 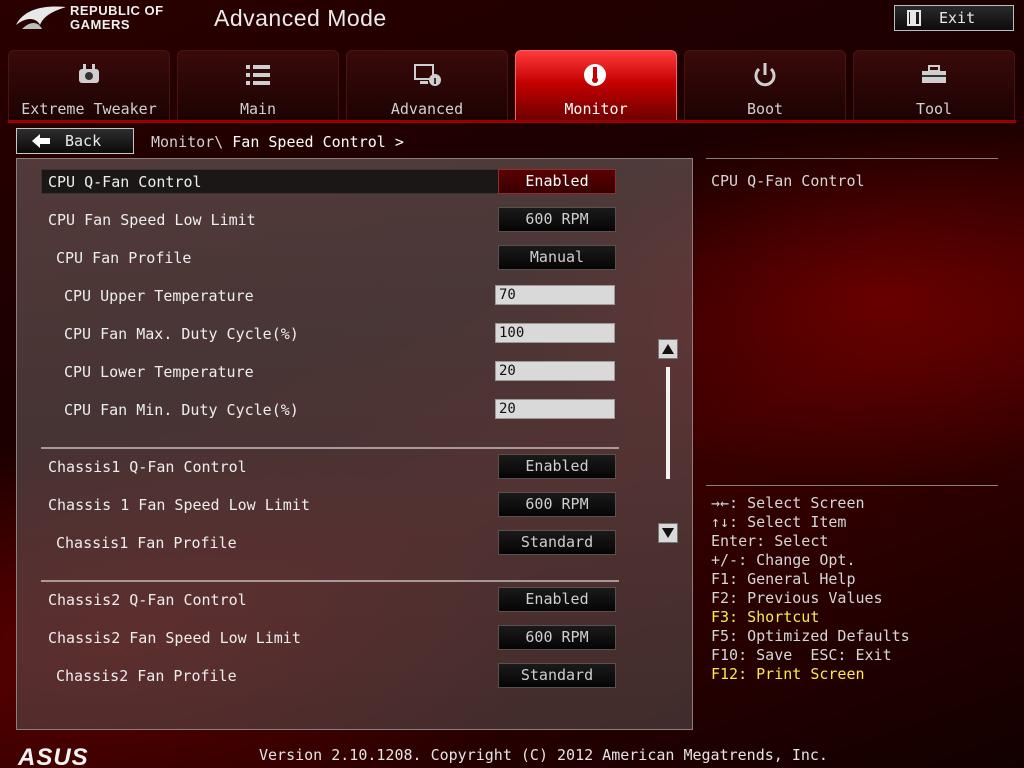 What do you see at coordinates (788, 503) in the screenshot?
I see `key-hint: →←: Select Screen` at bounding box center [788, 503].